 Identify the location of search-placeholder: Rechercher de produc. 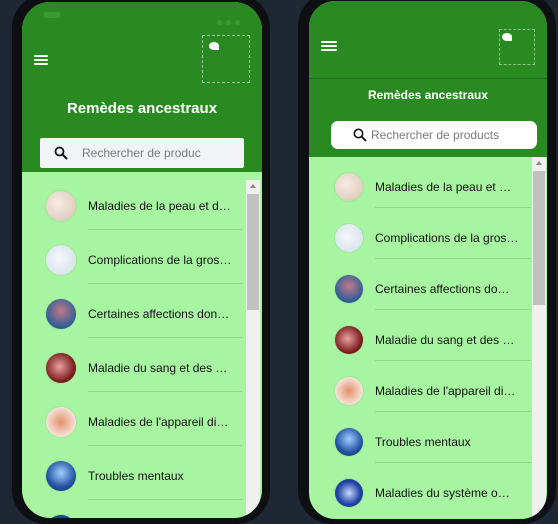
(141, 153).